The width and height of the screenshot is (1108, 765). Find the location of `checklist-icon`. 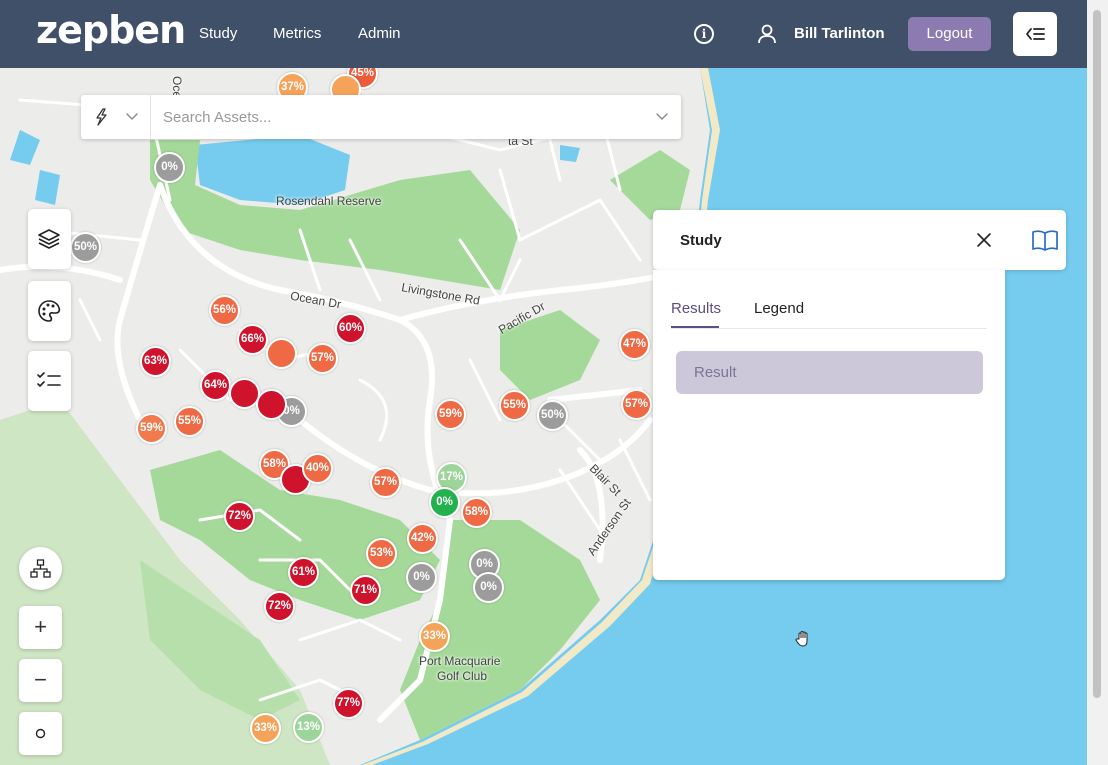

checklist-icon is located at coordinates (49, 380).